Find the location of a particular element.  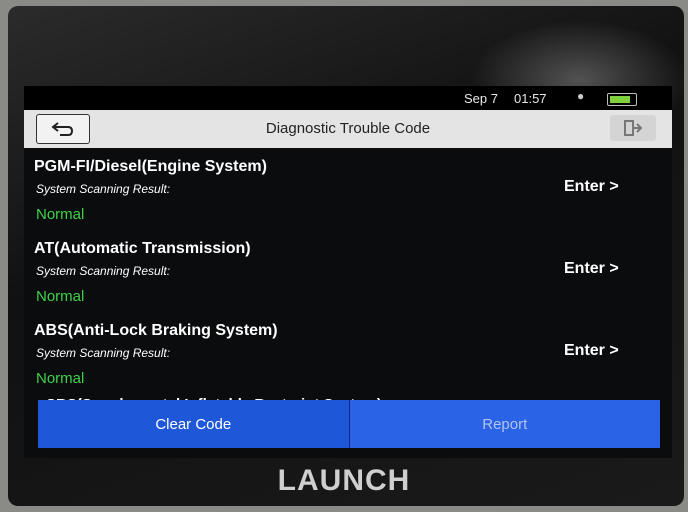

system-name: AT(Automatic Transmission) is located at coordinates (142, 248).